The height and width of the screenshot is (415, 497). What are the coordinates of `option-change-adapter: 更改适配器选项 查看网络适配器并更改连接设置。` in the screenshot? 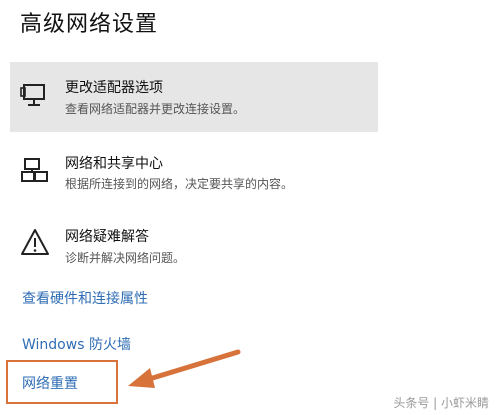 It's located at (194, 97).